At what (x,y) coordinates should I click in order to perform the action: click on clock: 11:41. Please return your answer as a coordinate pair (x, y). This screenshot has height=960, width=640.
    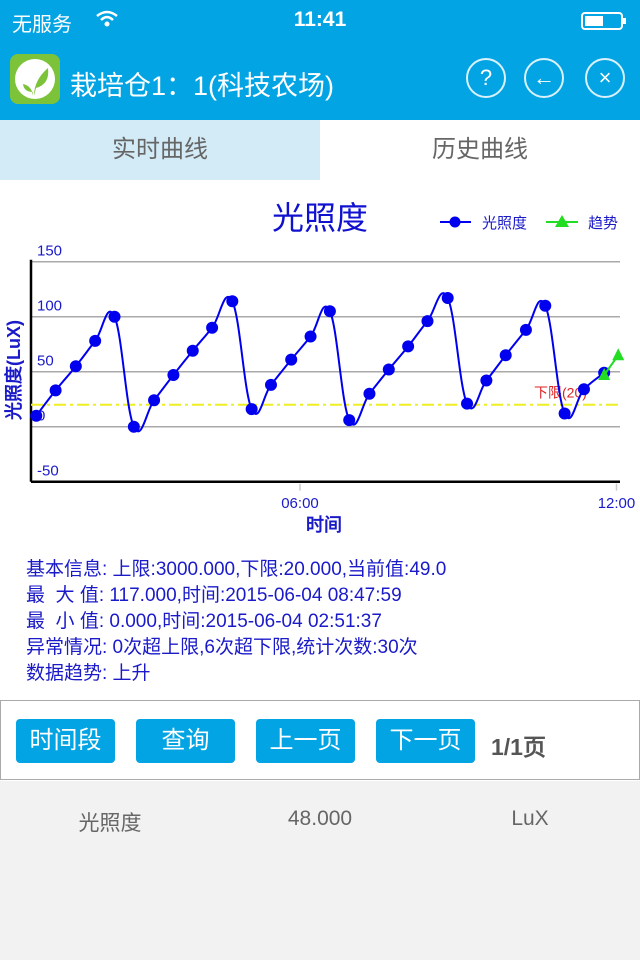
    Looking at the image, I should click on (320, 19).